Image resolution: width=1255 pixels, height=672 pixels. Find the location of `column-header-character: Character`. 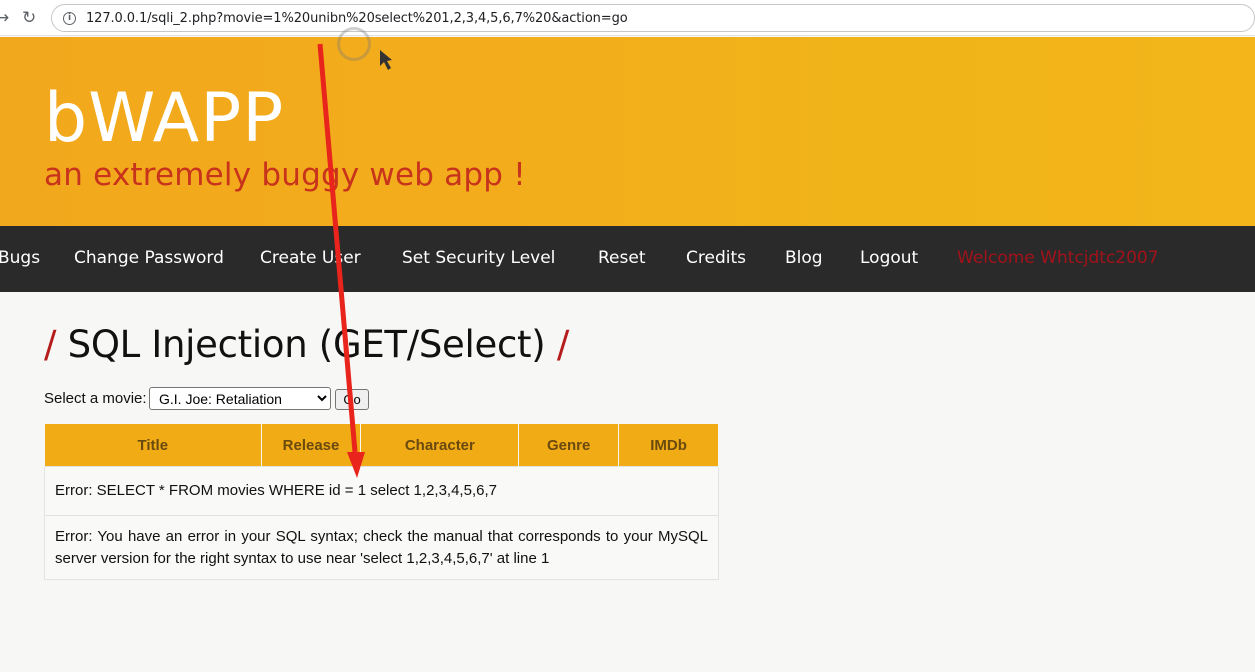

column-header-character: Character is located at coordinates (440, 445).